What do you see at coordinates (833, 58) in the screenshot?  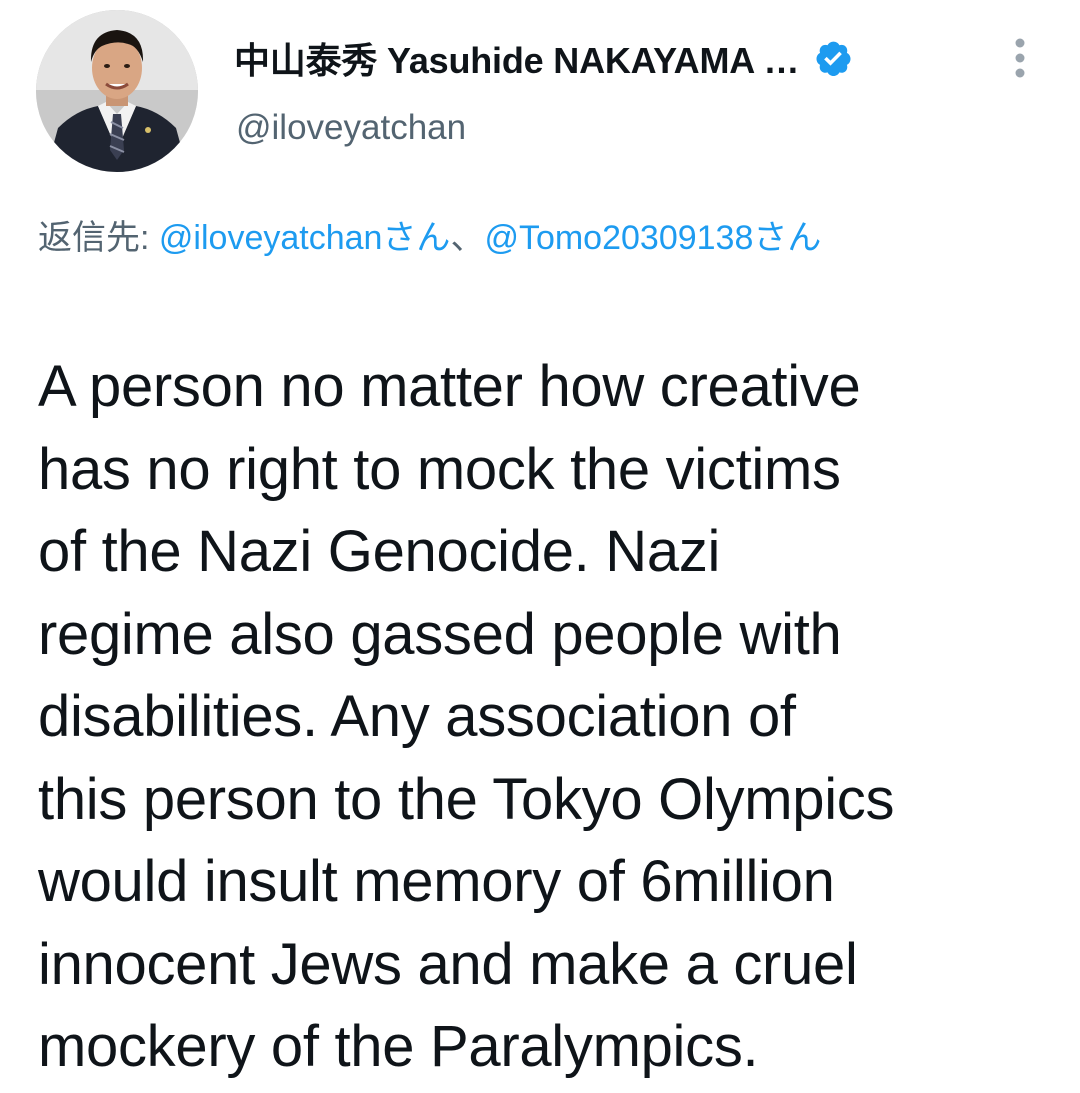 I see `verified-badge-icon` at bounding box center [833, 58].